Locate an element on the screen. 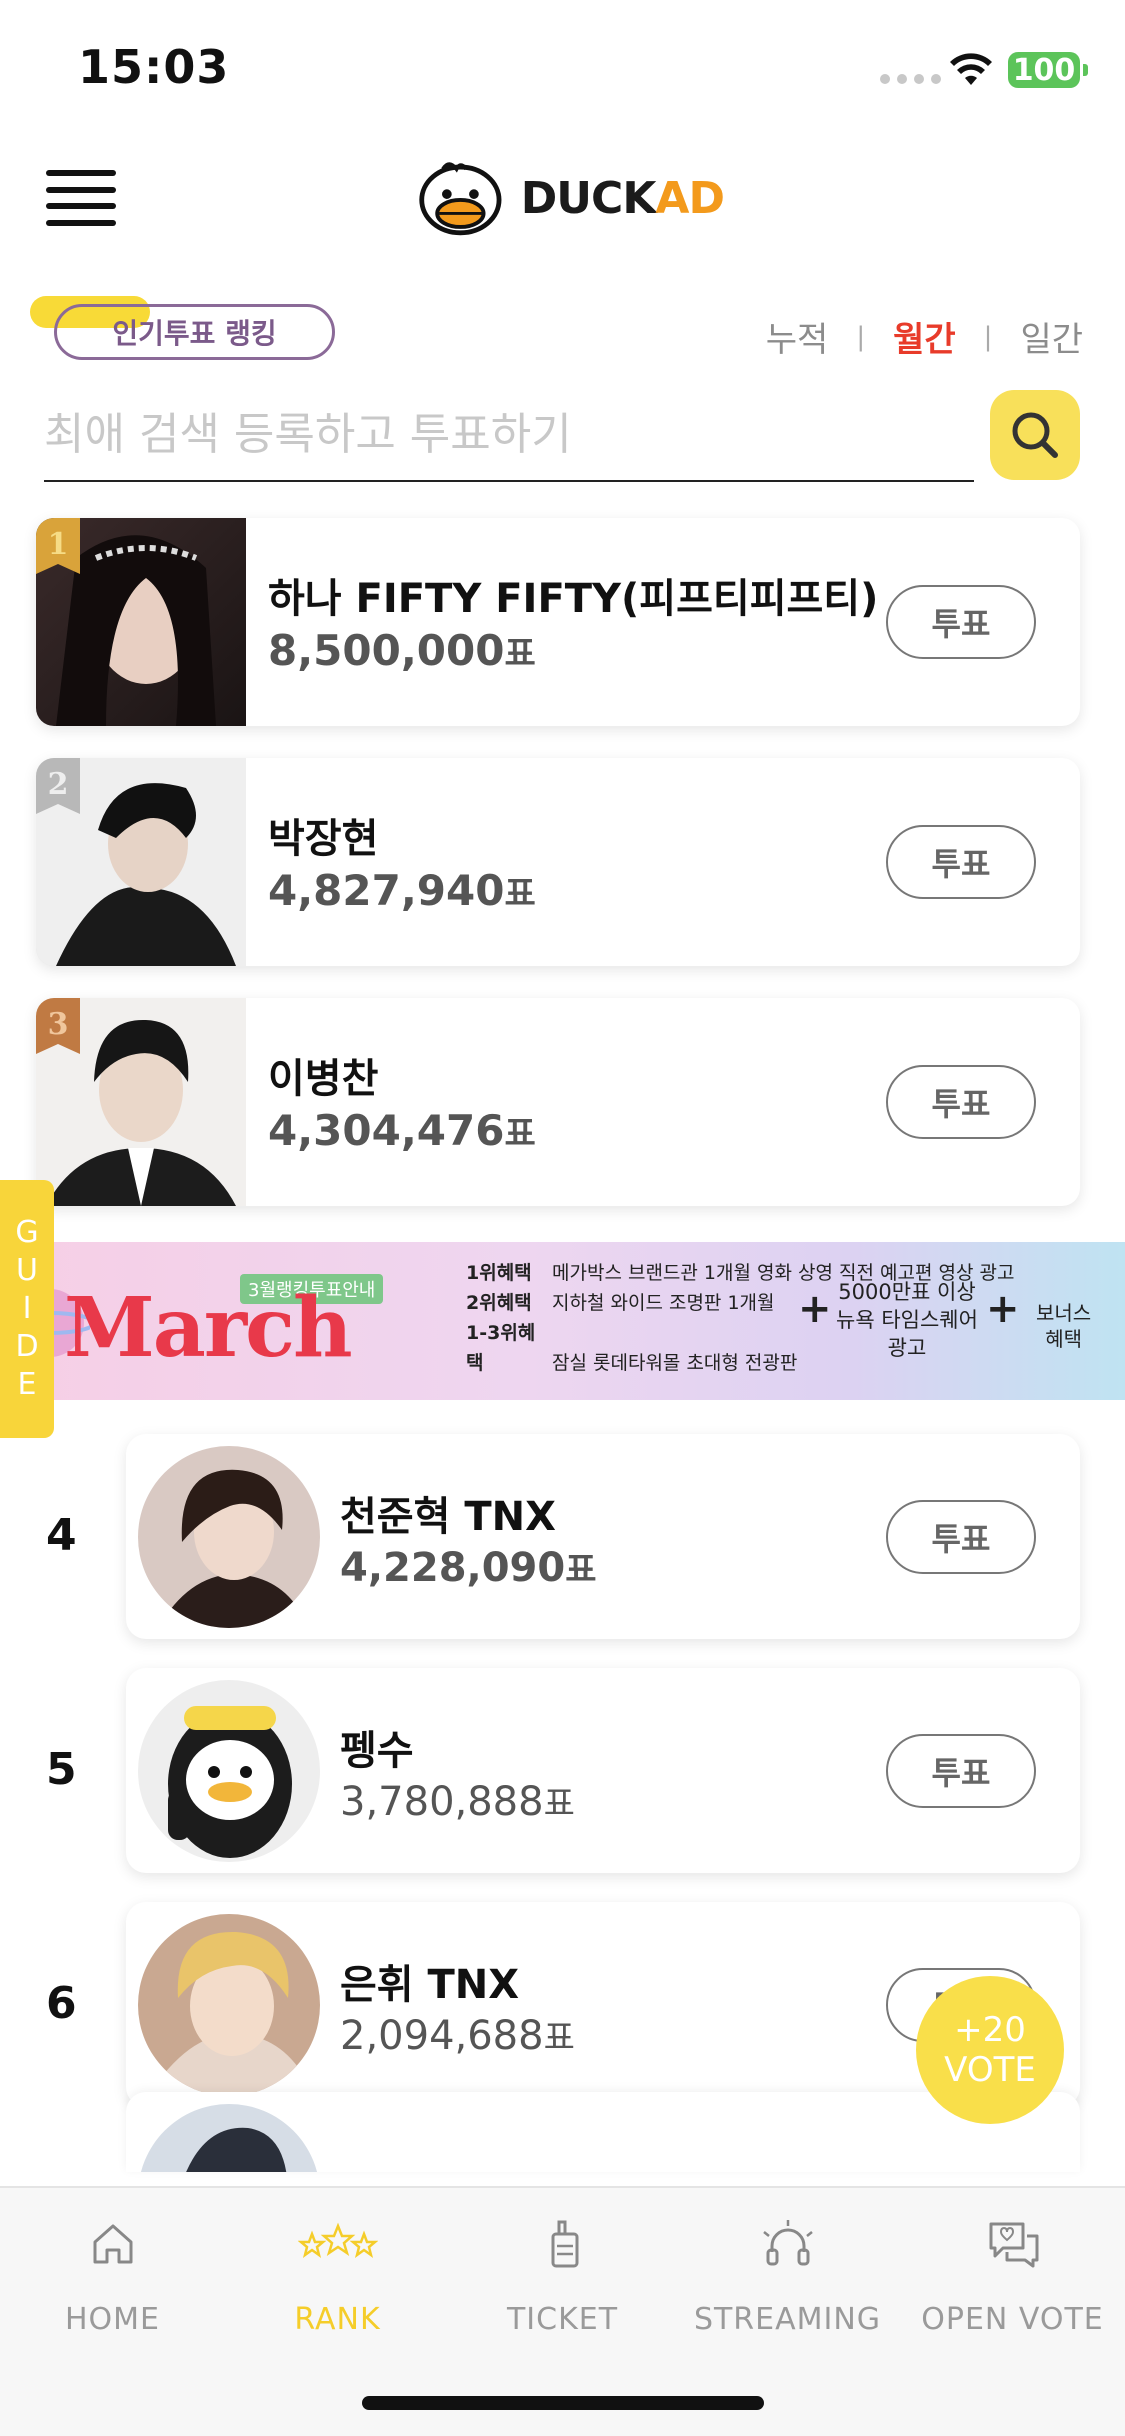 The height and width of the screenshot is (2436, 1125). silver-medal-icon: 2 is located at coordinates (58, 786).